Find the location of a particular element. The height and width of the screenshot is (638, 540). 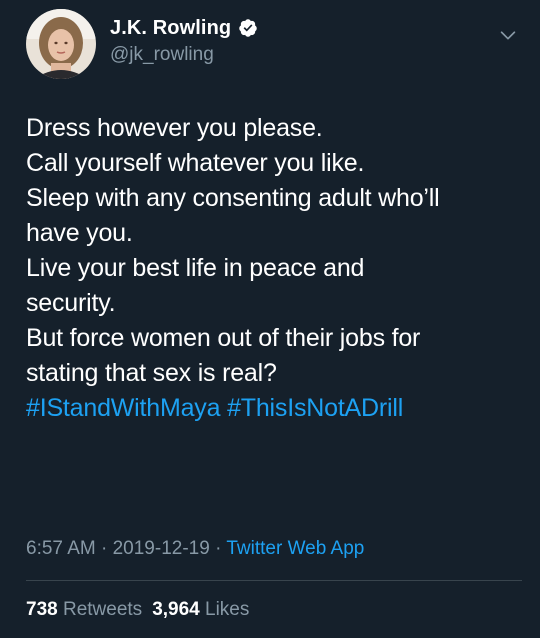

divider is located at coordinates (274, 580).